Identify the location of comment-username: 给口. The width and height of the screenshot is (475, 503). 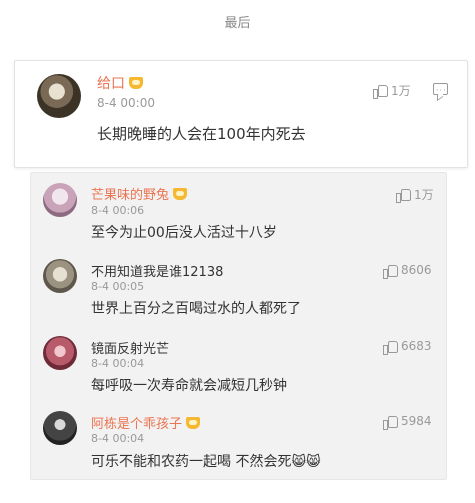
(120, 83).